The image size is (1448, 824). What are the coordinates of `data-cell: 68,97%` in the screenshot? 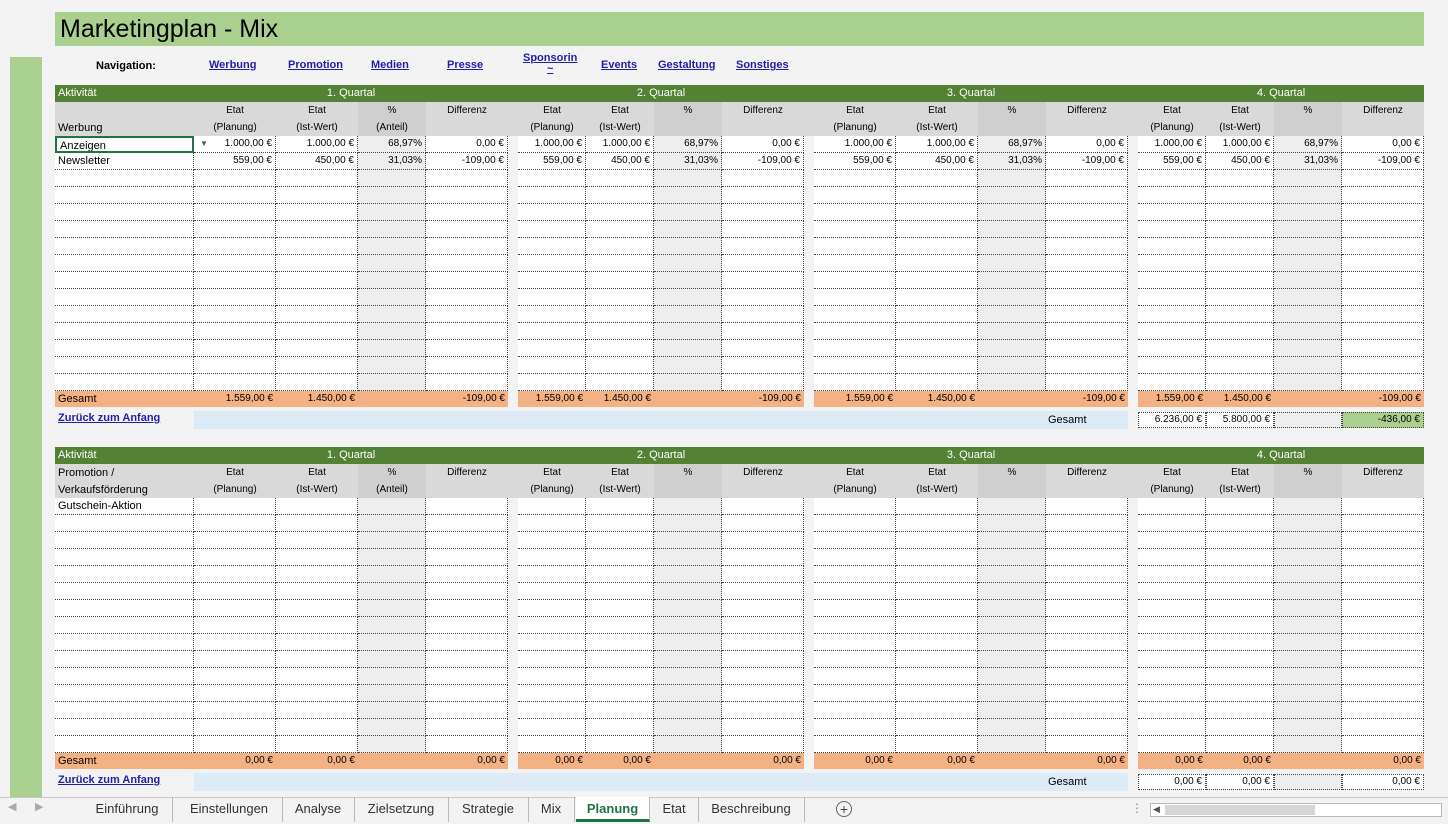 It's located at (392, 144).